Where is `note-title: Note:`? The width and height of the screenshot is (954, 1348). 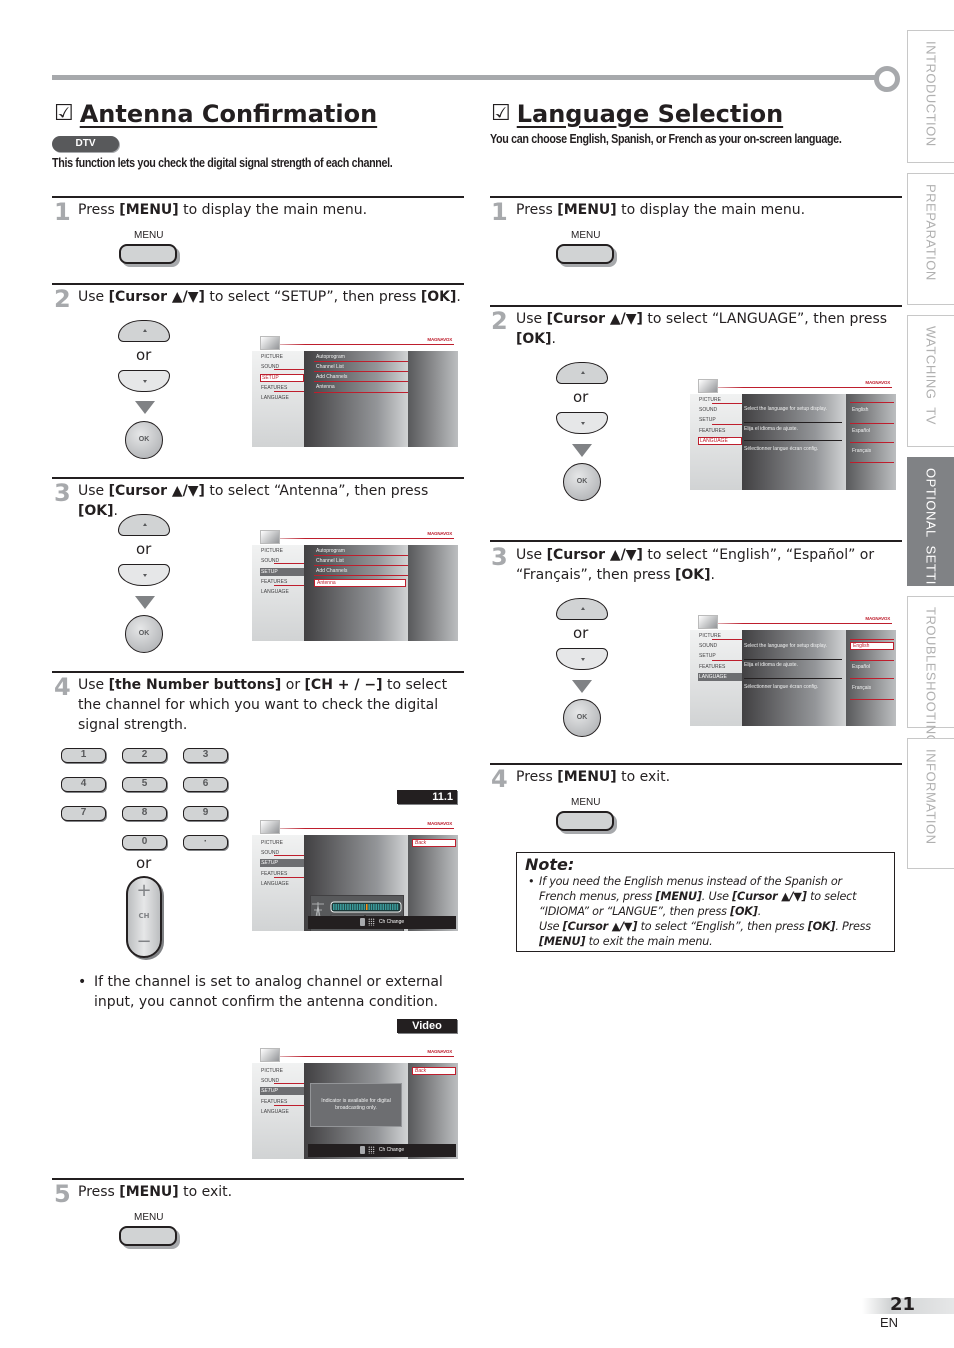
note-title: Note: is located at coordinates (550, 864).